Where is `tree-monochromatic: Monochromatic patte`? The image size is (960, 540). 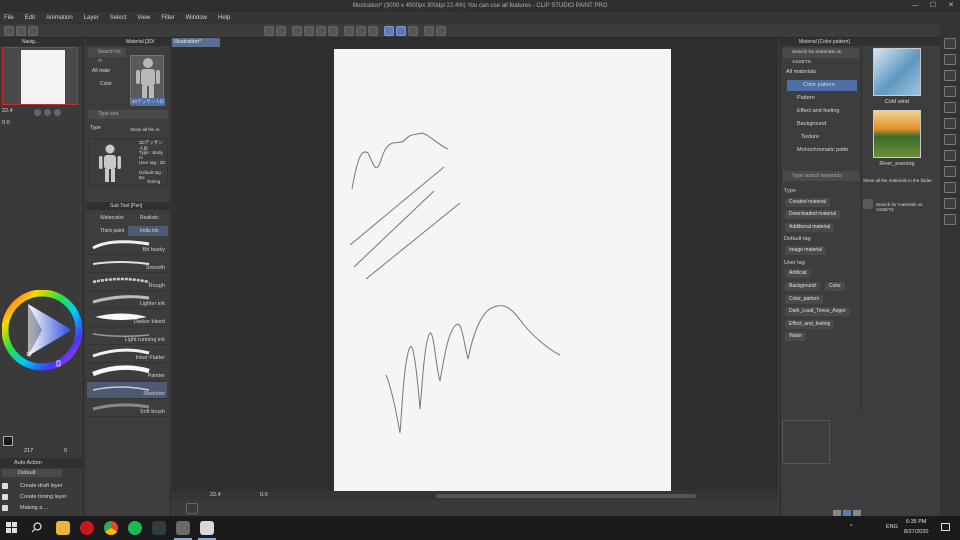 tree-monochromatic: Monochromatic patte is located at coordinates (830, 150).